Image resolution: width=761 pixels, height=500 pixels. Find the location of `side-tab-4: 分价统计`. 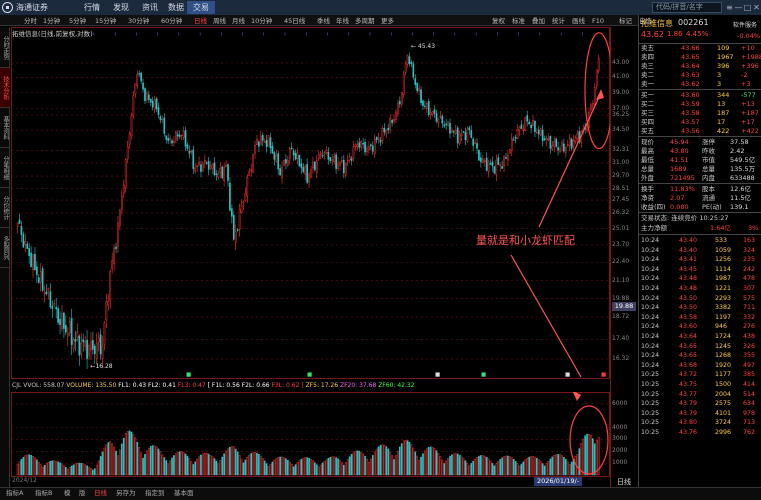

side-tab-4: 分价统计 is located at coordinates (5, 208).